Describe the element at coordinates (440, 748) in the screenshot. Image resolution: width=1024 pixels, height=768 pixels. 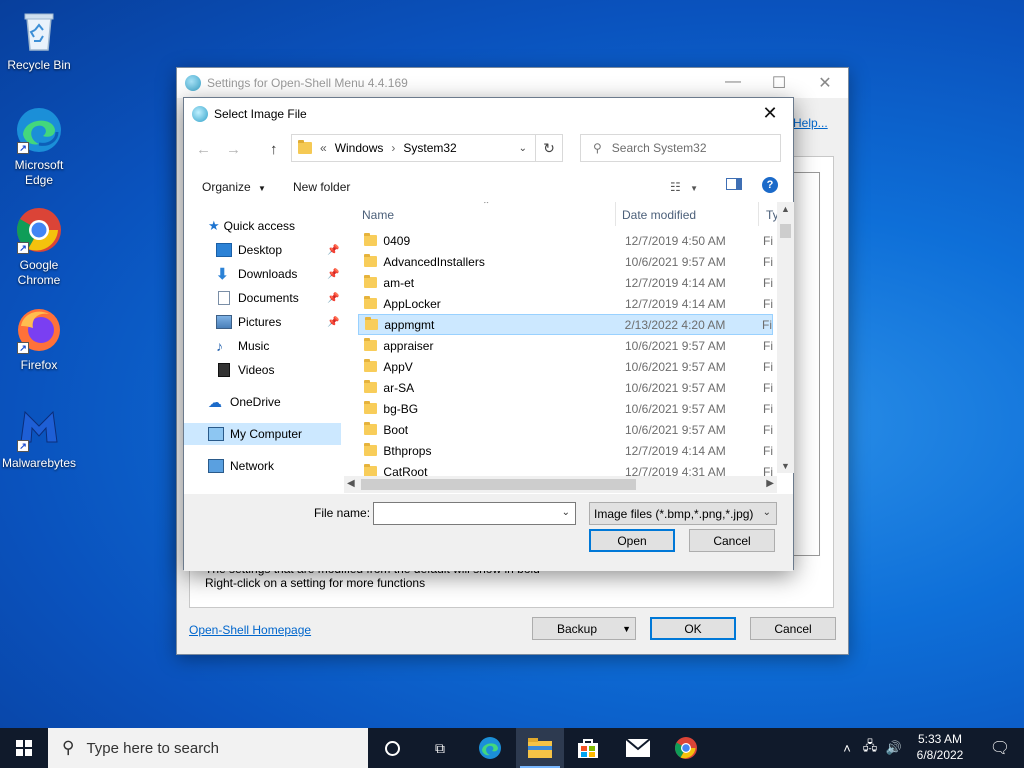
I see `task-view-button: ⧉` at that location.